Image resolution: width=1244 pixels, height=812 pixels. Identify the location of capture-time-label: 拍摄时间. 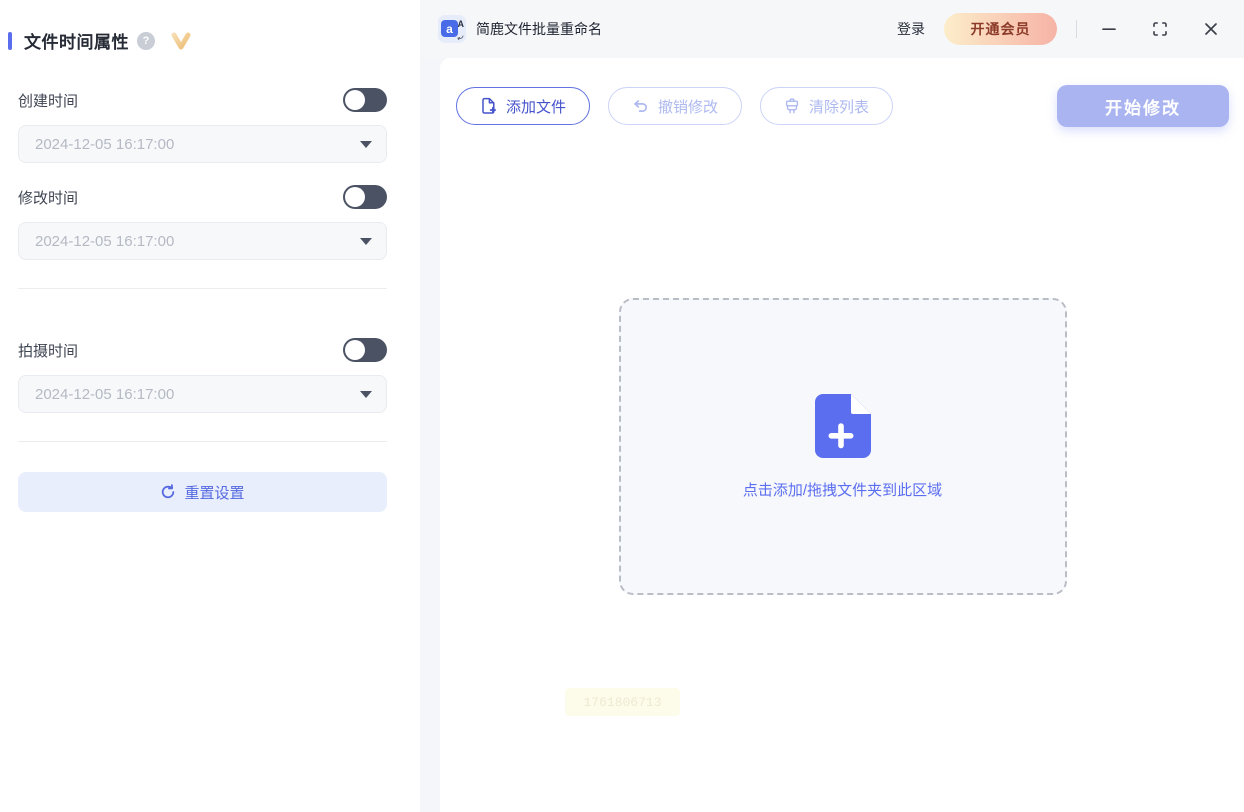
(48, 351).